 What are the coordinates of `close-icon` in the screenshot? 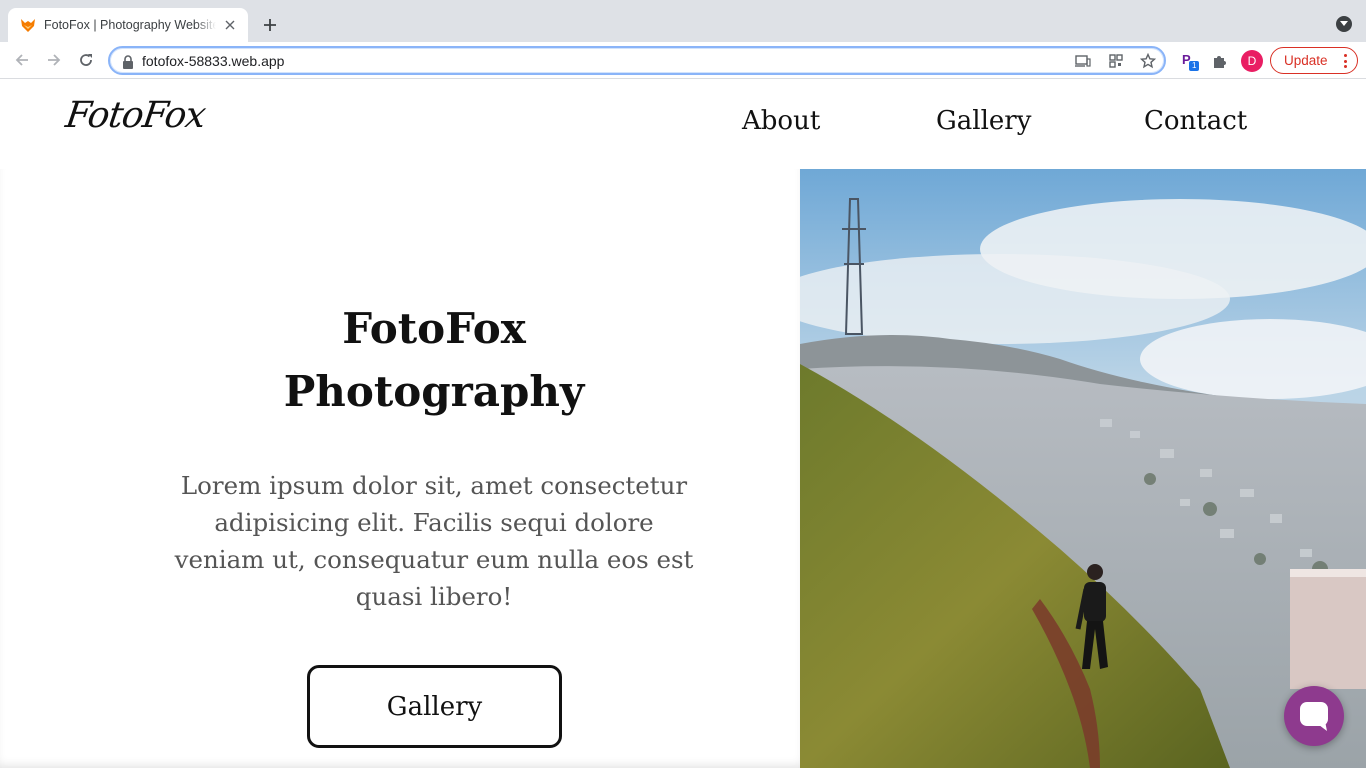 It's located at (230, 25).